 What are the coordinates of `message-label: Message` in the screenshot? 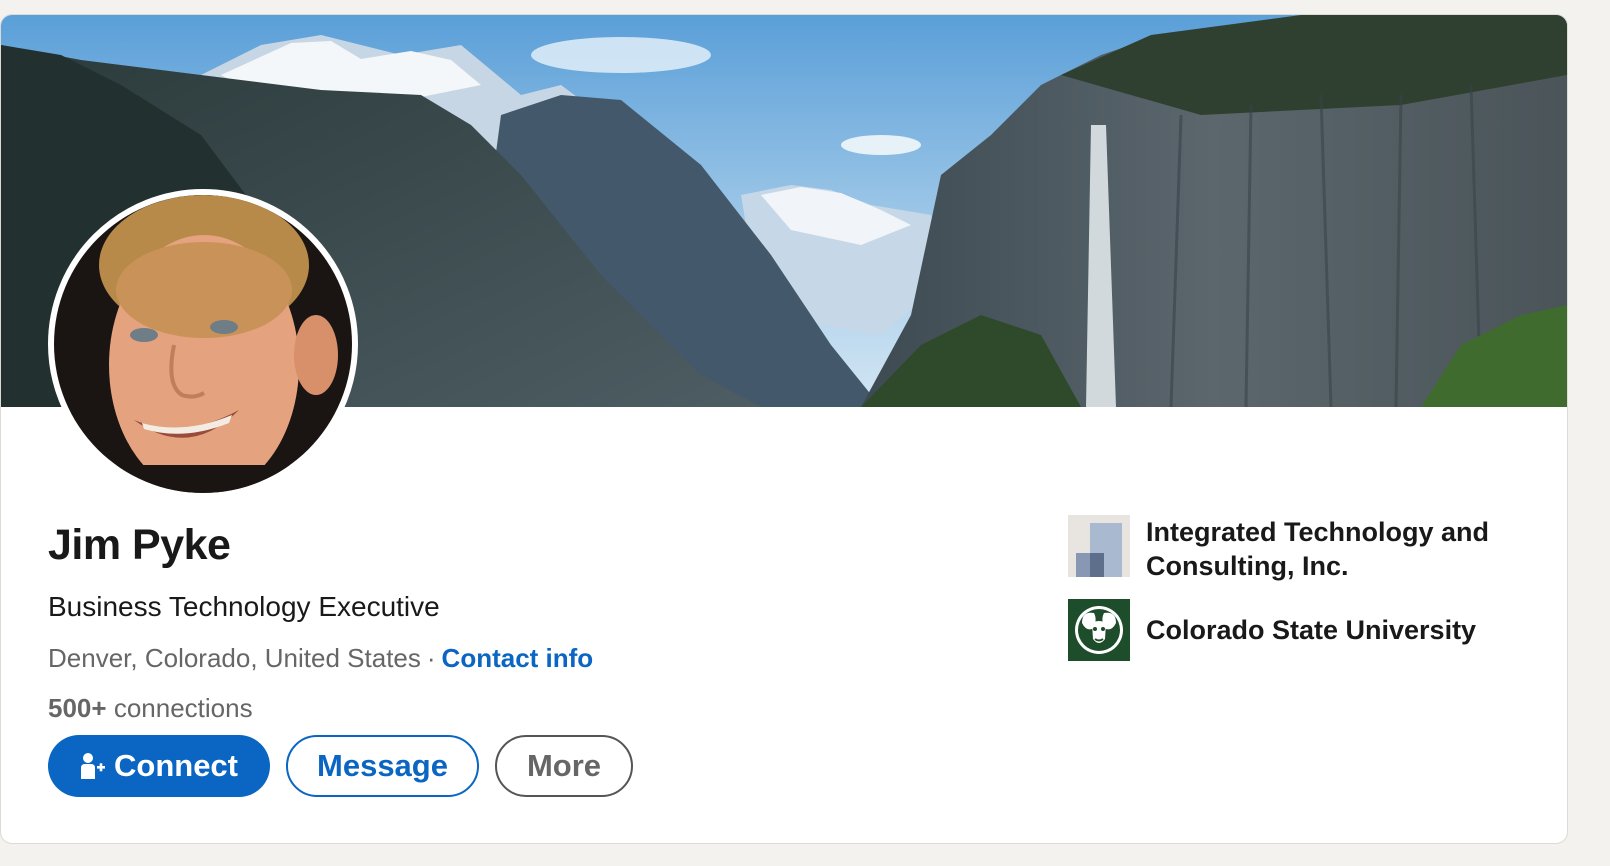 It's located at (382, 765).